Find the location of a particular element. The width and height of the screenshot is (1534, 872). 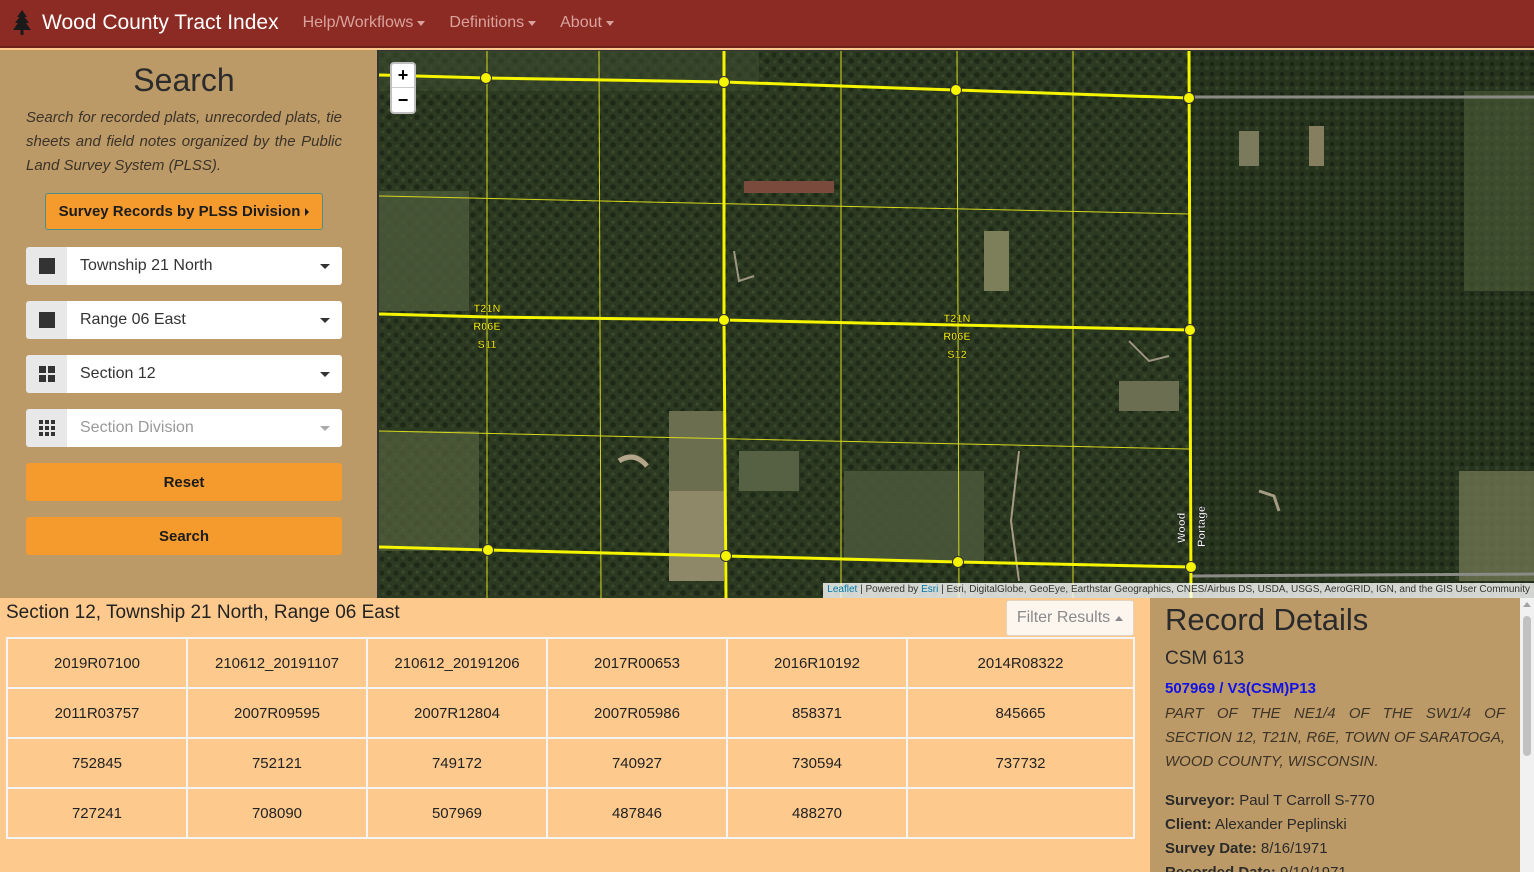

search-title: Search is located at coordinates (184, 80).